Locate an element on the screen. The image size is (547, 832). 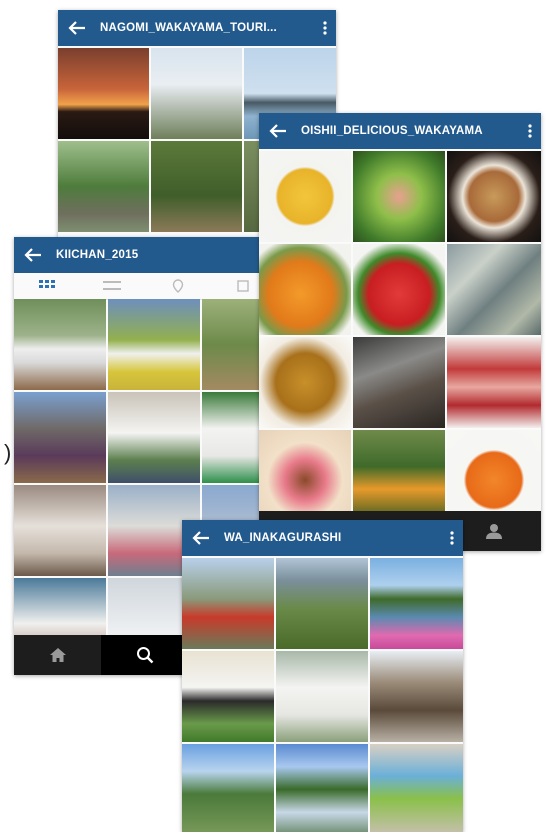
photo-beef is located at coordinates (494, 382).